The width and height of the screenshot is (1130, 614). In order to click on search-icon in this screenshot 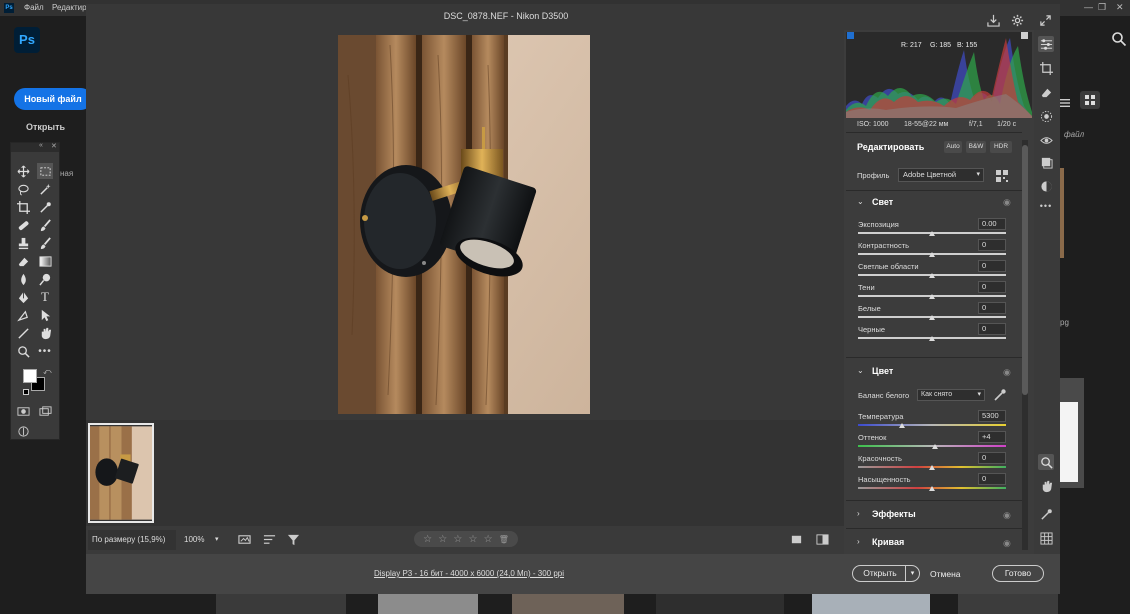, I will do `click(1119, 39)`.